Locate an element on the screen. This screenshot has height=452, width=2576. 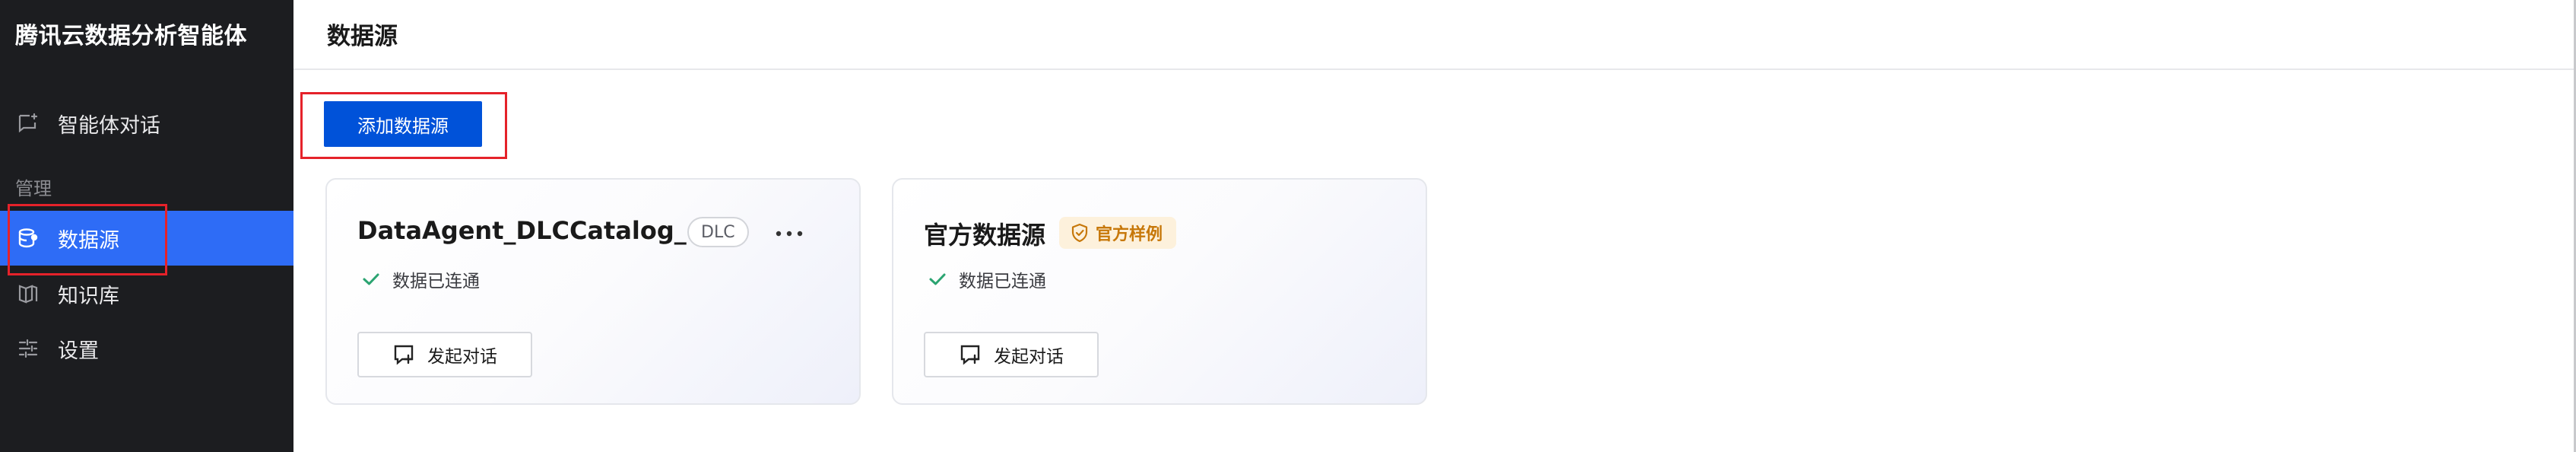
add-datasource-button: 添加数据源 is located at coordinates (403, 124).